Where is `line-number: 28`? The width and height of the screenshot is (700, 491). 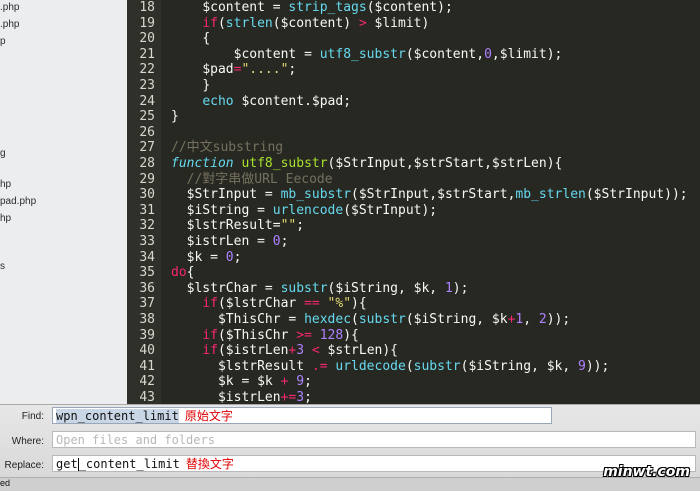 line-number: 28 is located at coordinates (147, 163).